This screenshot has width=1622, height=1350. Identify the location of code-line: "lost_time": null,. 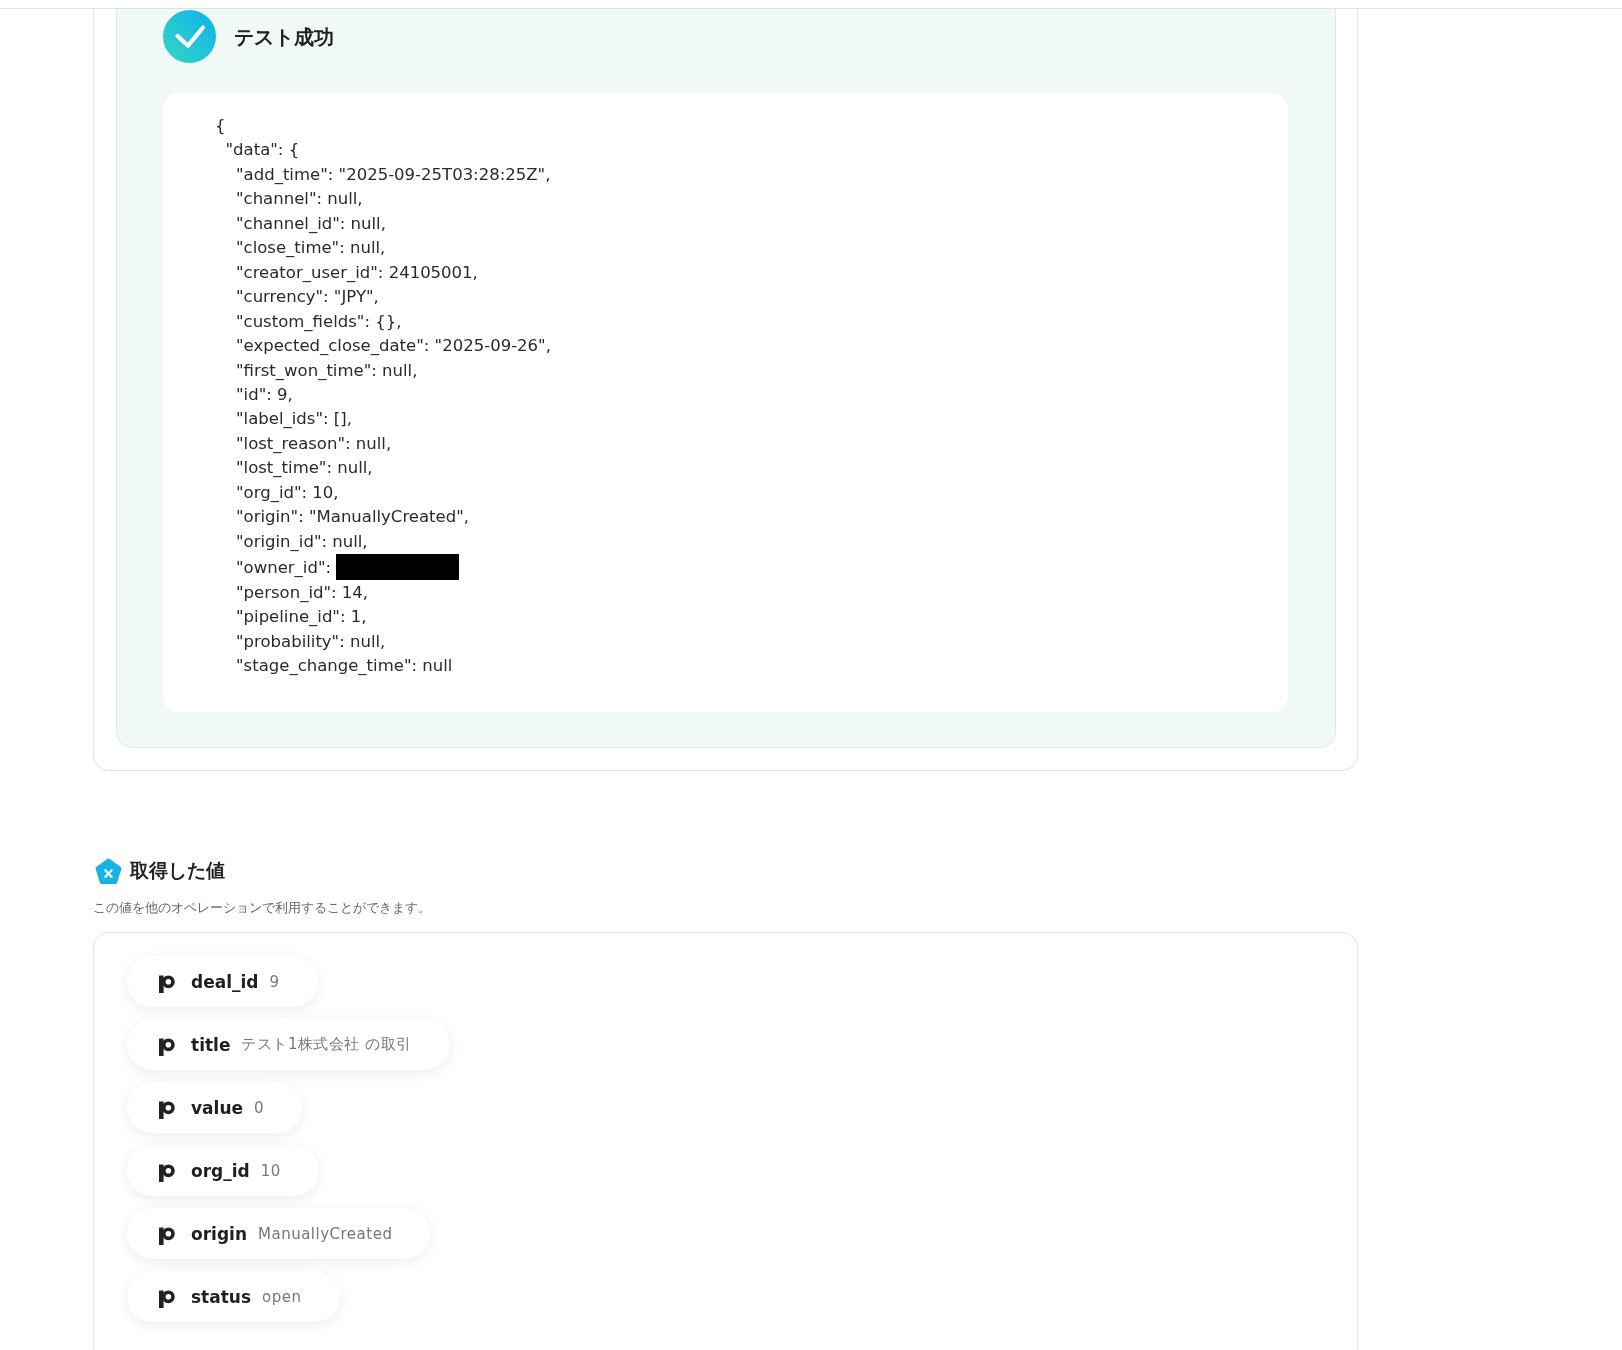
(304, 468).